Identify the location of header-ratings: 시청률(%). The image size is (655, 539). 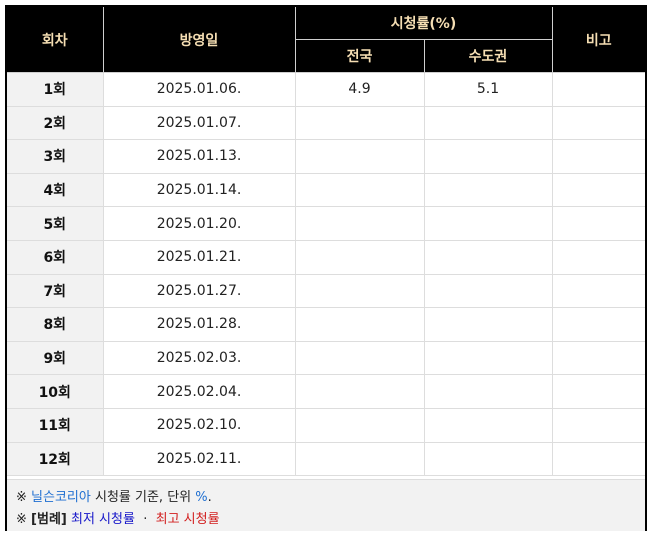
(423, 23).